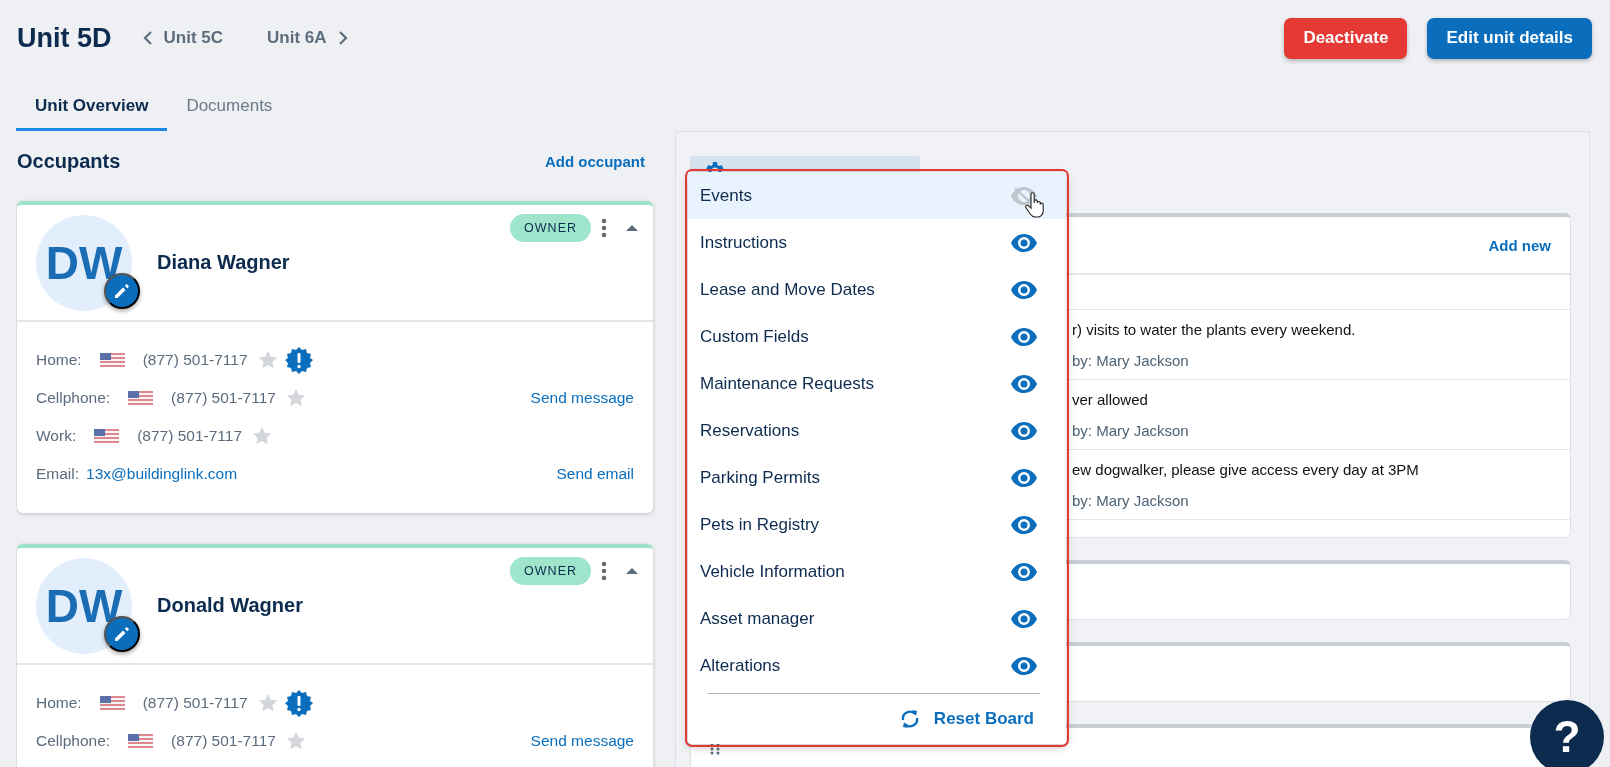 The width and height of the screenshot is (1610, 767). I want to click on menu-item: Alterations, so click(877, 665).